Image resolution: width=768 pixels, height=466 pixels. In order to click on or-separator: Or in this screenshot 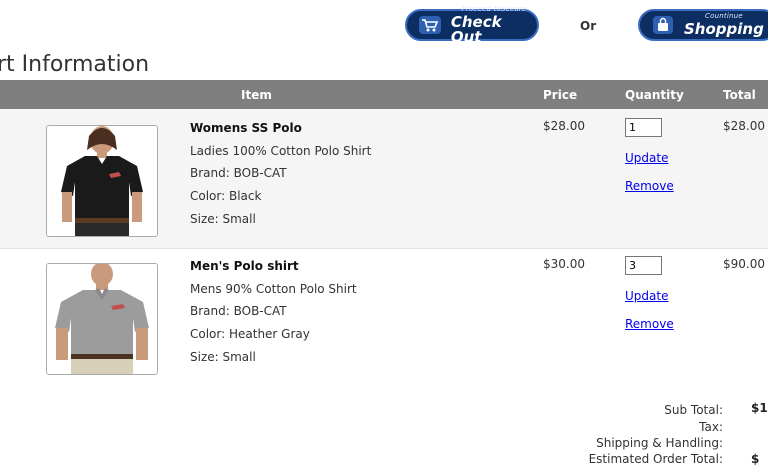, I will do `click(588, 26)`.